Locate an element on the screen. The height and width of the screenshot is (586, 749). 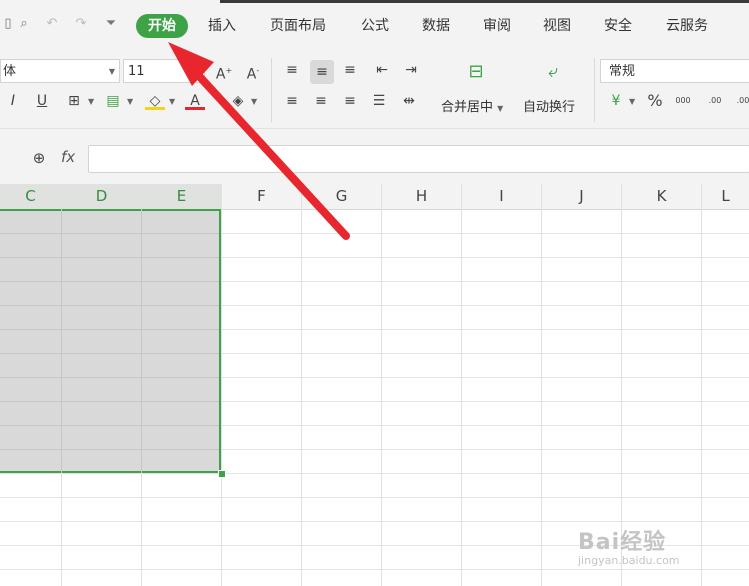
watermark-brand: Bai经验 is located at coordinates (622, 542).